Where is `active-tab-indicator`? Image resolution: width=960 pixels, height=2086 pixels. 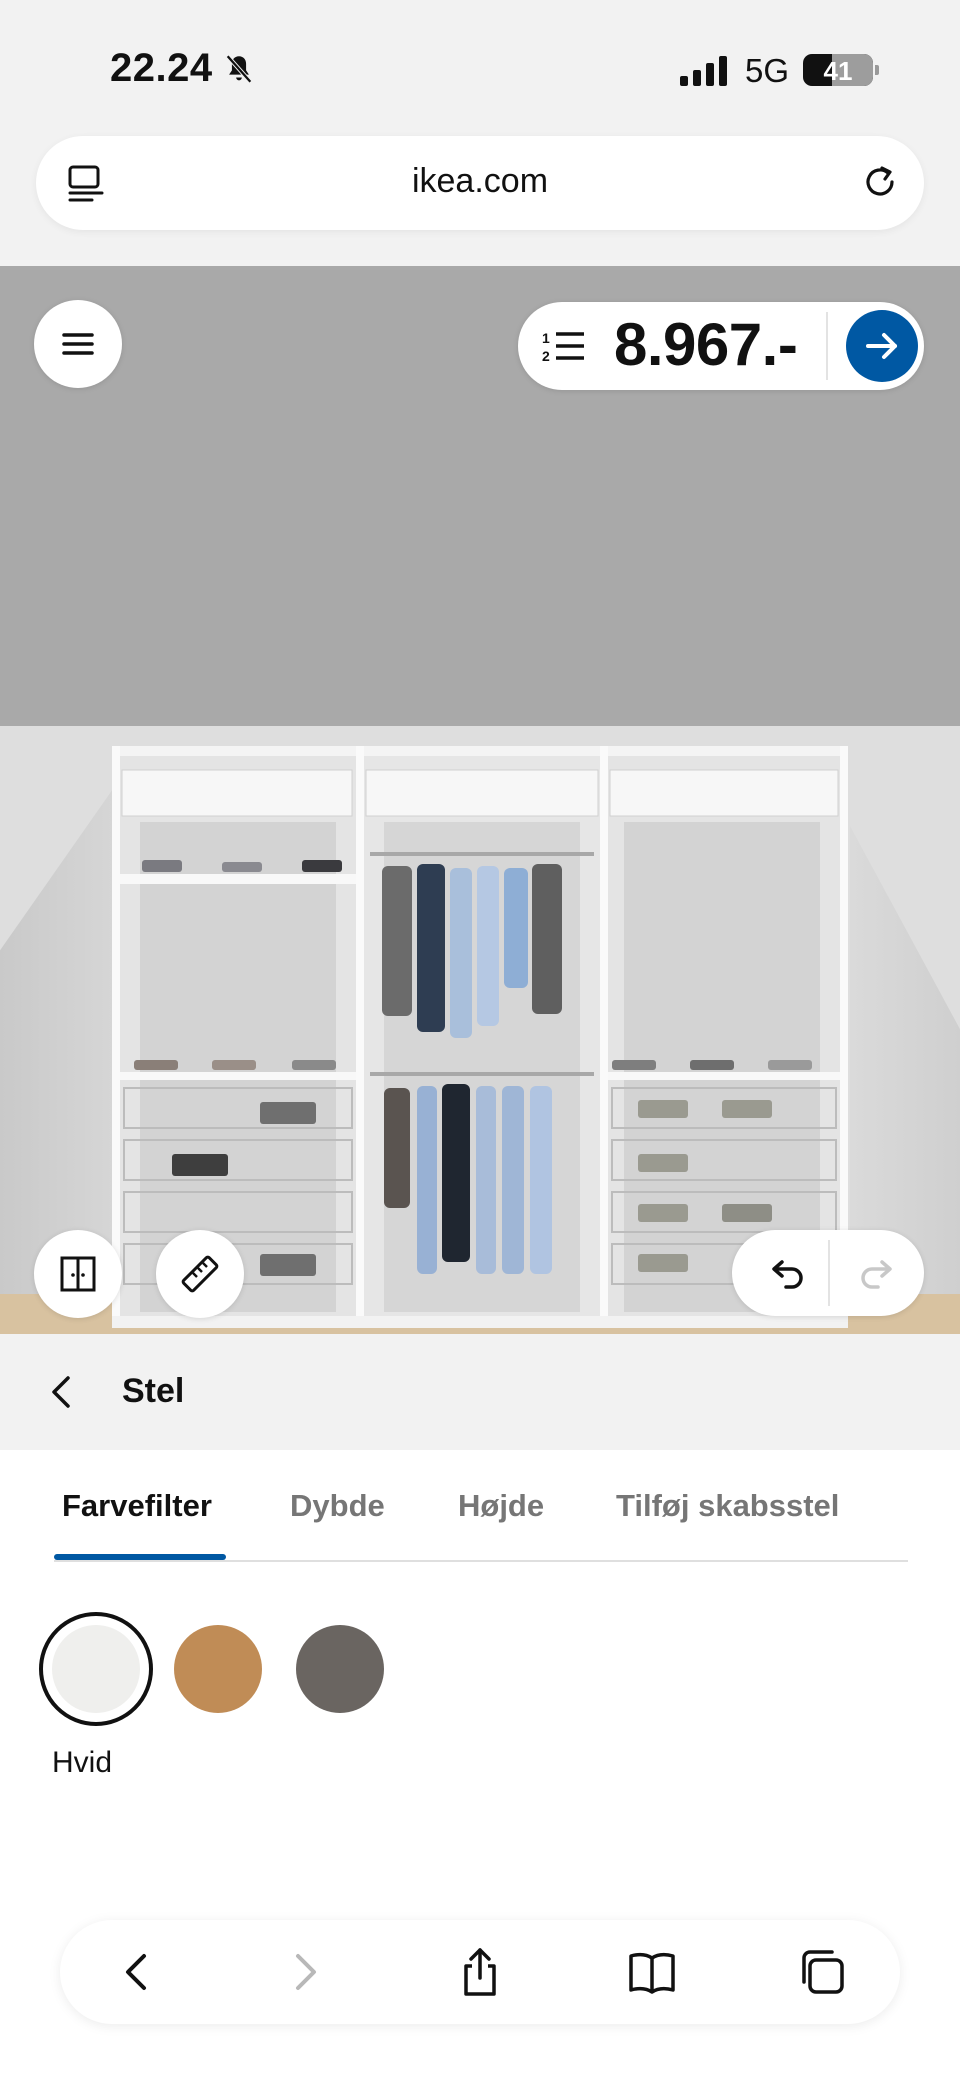 active-tab-indicator is located at coordinates (140, 1557).